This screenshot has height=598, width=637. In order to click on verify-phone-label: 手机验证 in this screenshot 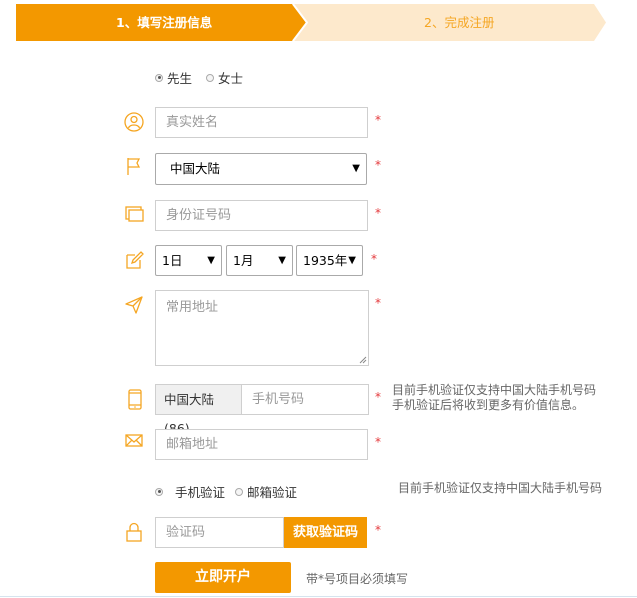, I will do `click(200, 491)`.